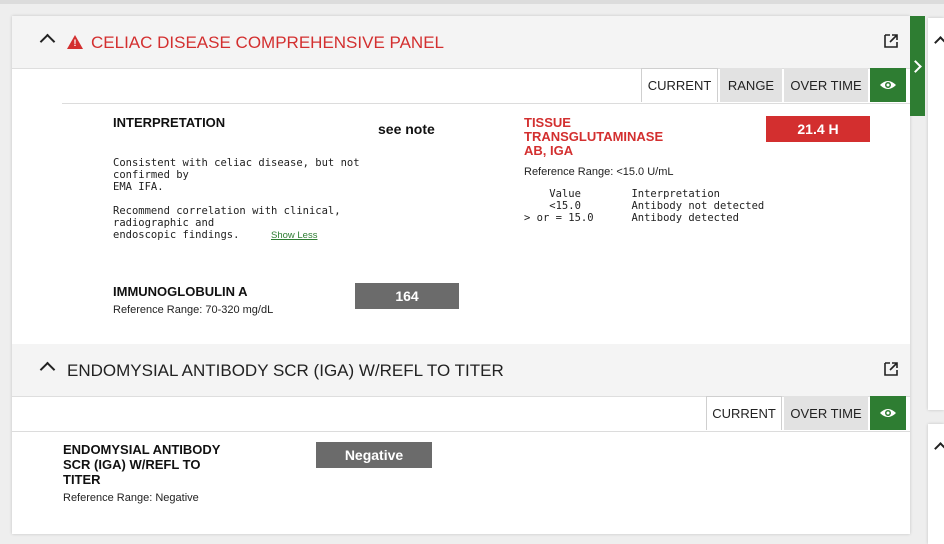 This screenshot has height=544, width=944. I want to click on interpretation-label: INTERPRETATION, so click(169, 122).